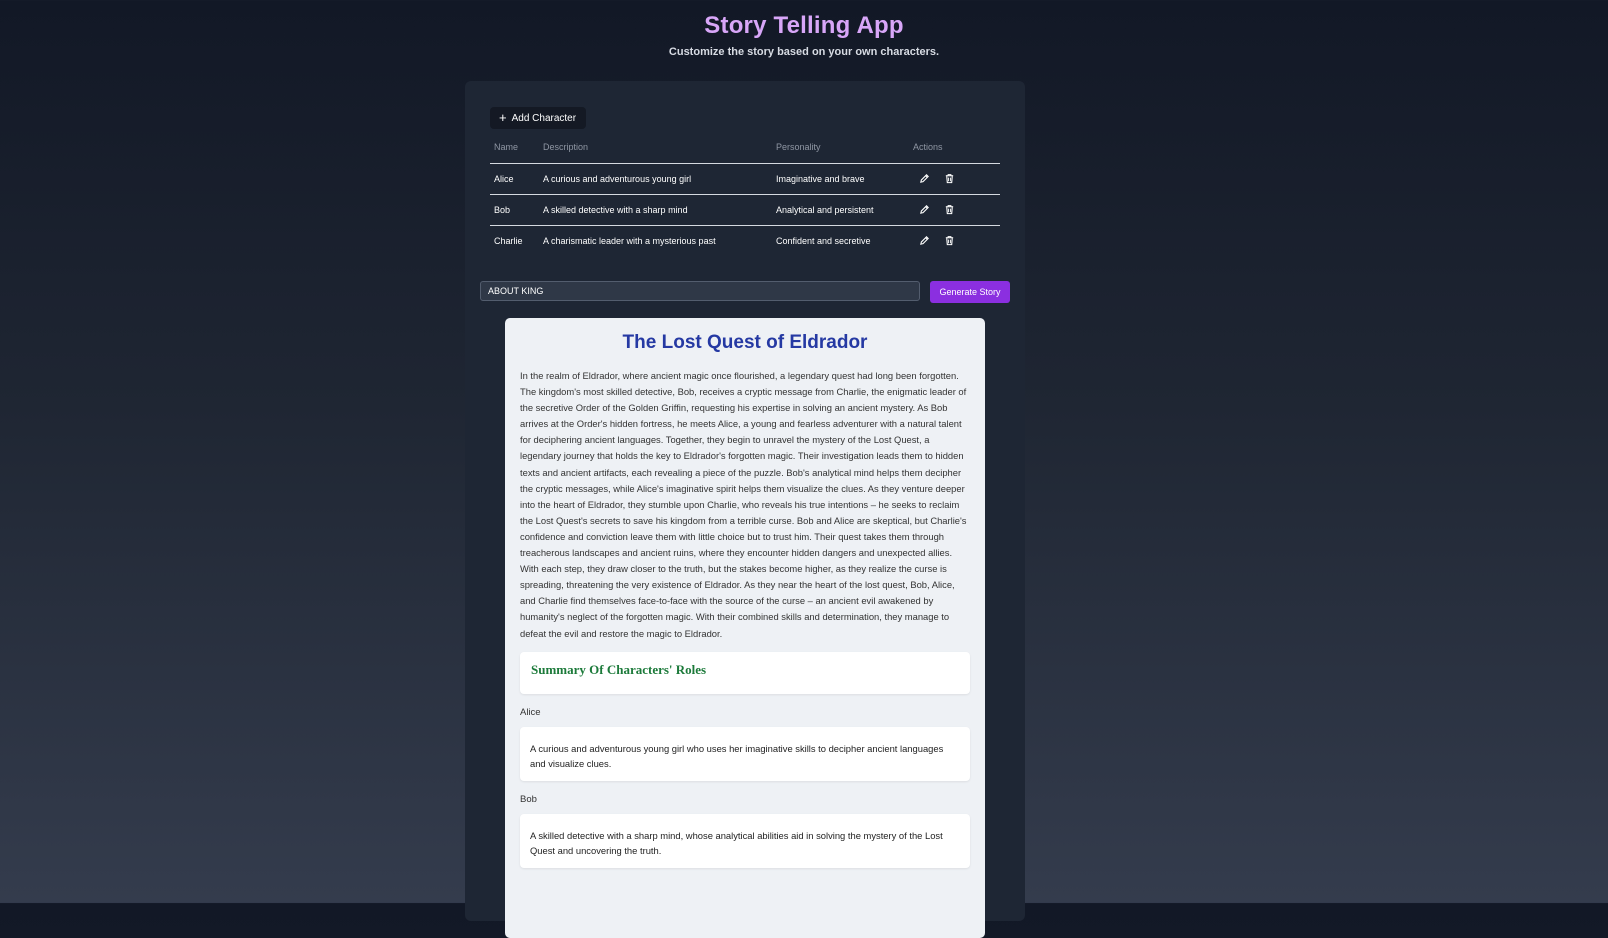 The height and width of the screenshot is (938, 1608). Describe the element at coordinates (745, 151) in the screenshot. I see `table-header-row: Name Description Personality Actions` at that location.